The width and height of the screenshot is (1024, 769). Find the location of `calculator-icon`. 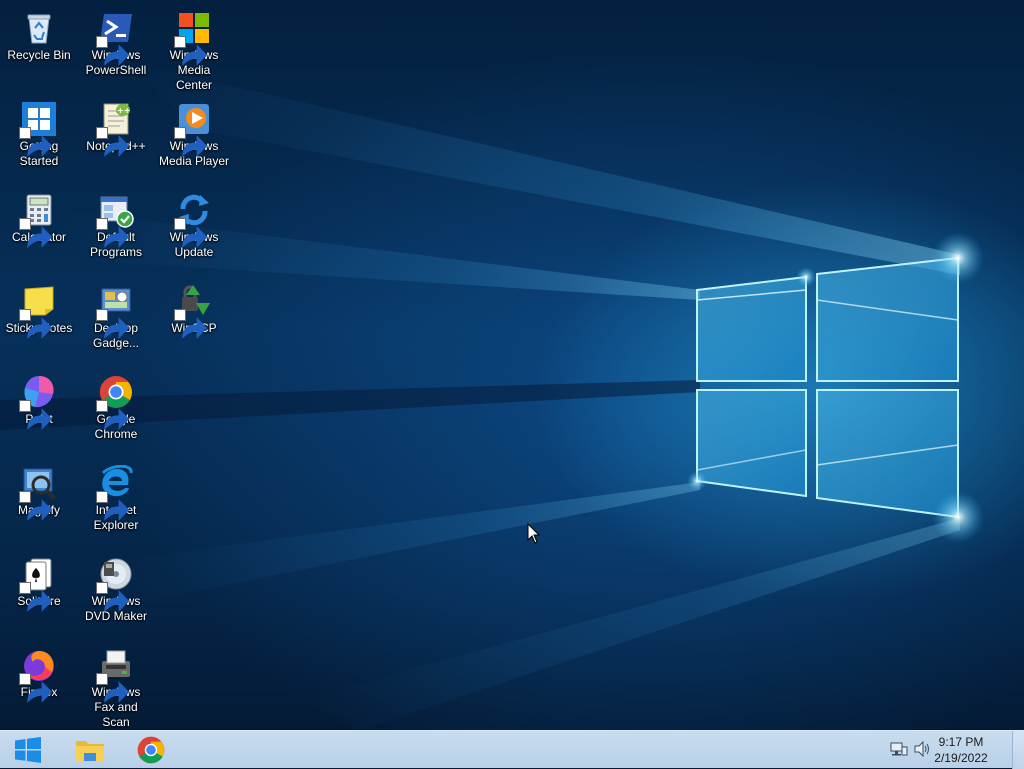

calculator-icon is located at coordinates (38, 220).